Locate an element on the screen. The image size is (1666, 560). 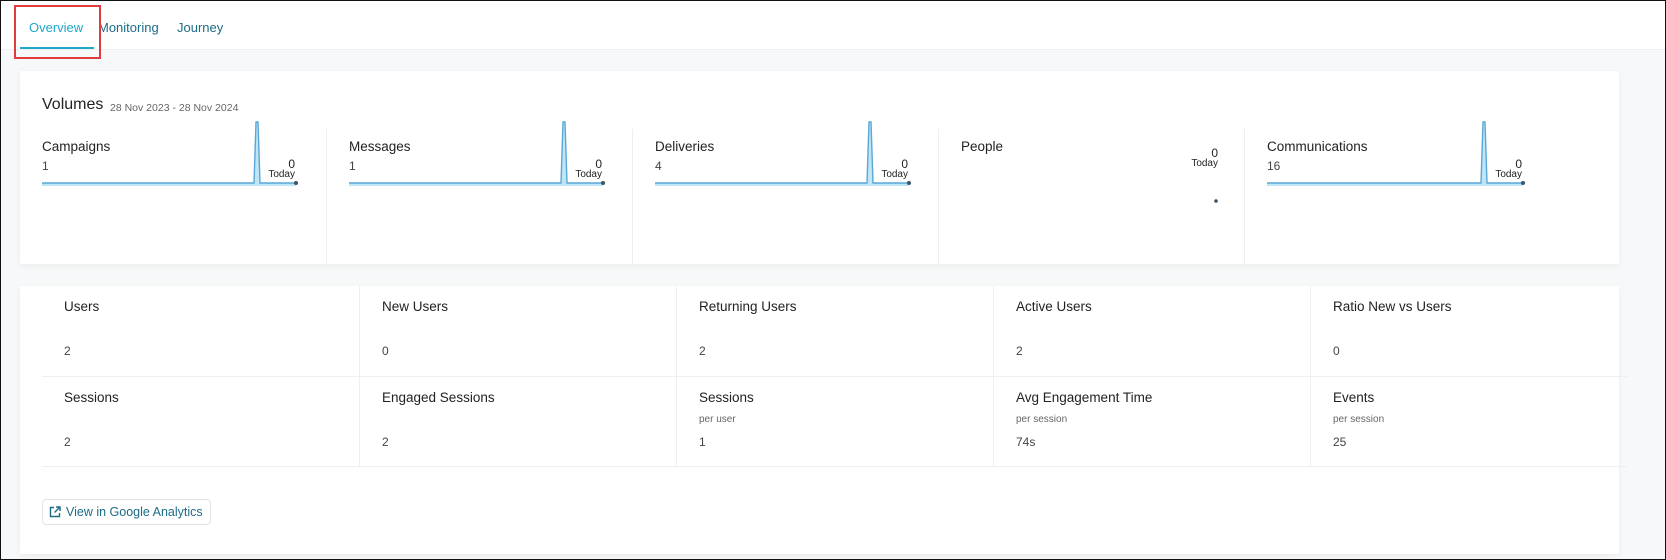
metric-sessions: Sessions 2 is located at coordinates (200, 421).